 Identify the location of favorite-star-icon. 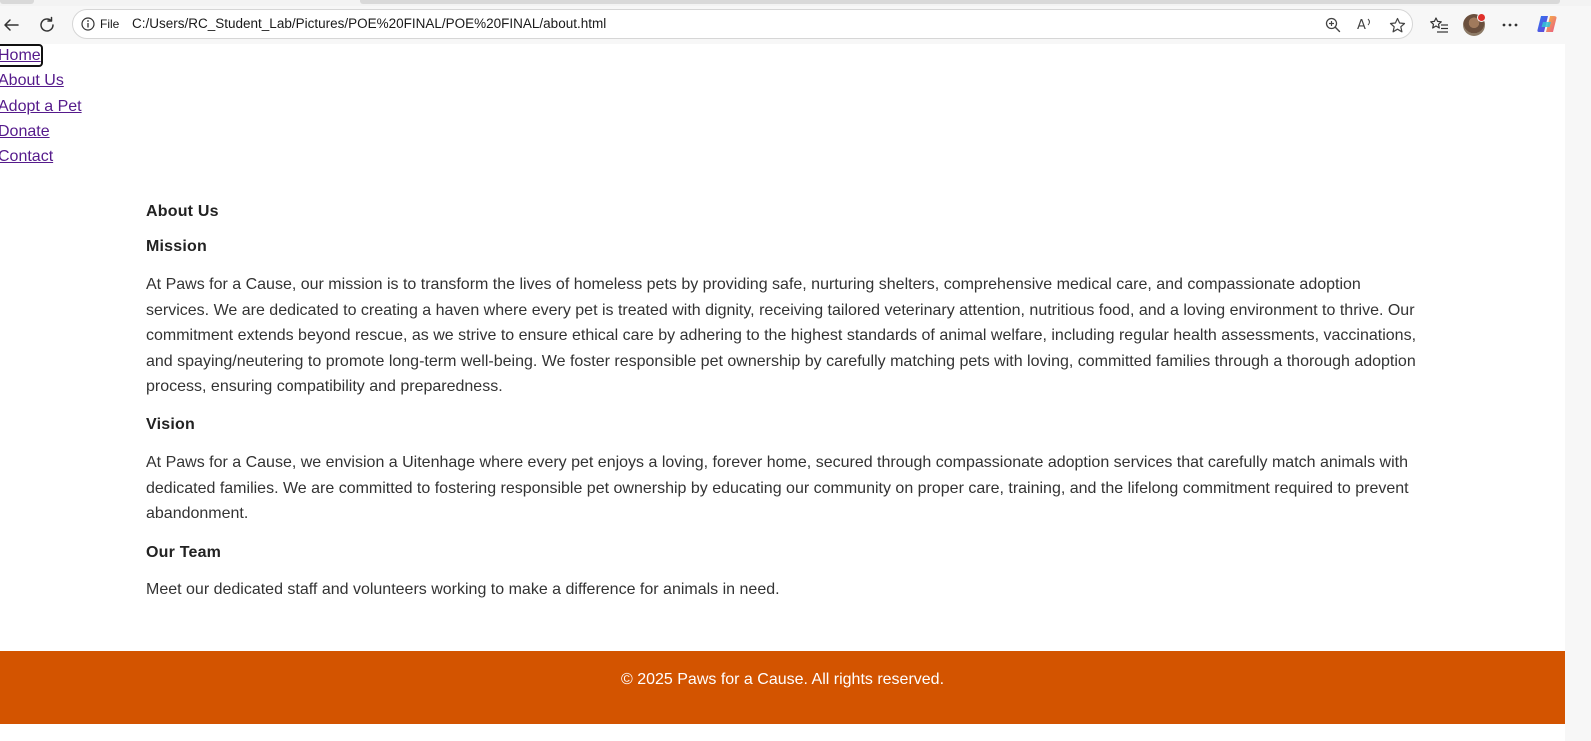
(1397, 24).